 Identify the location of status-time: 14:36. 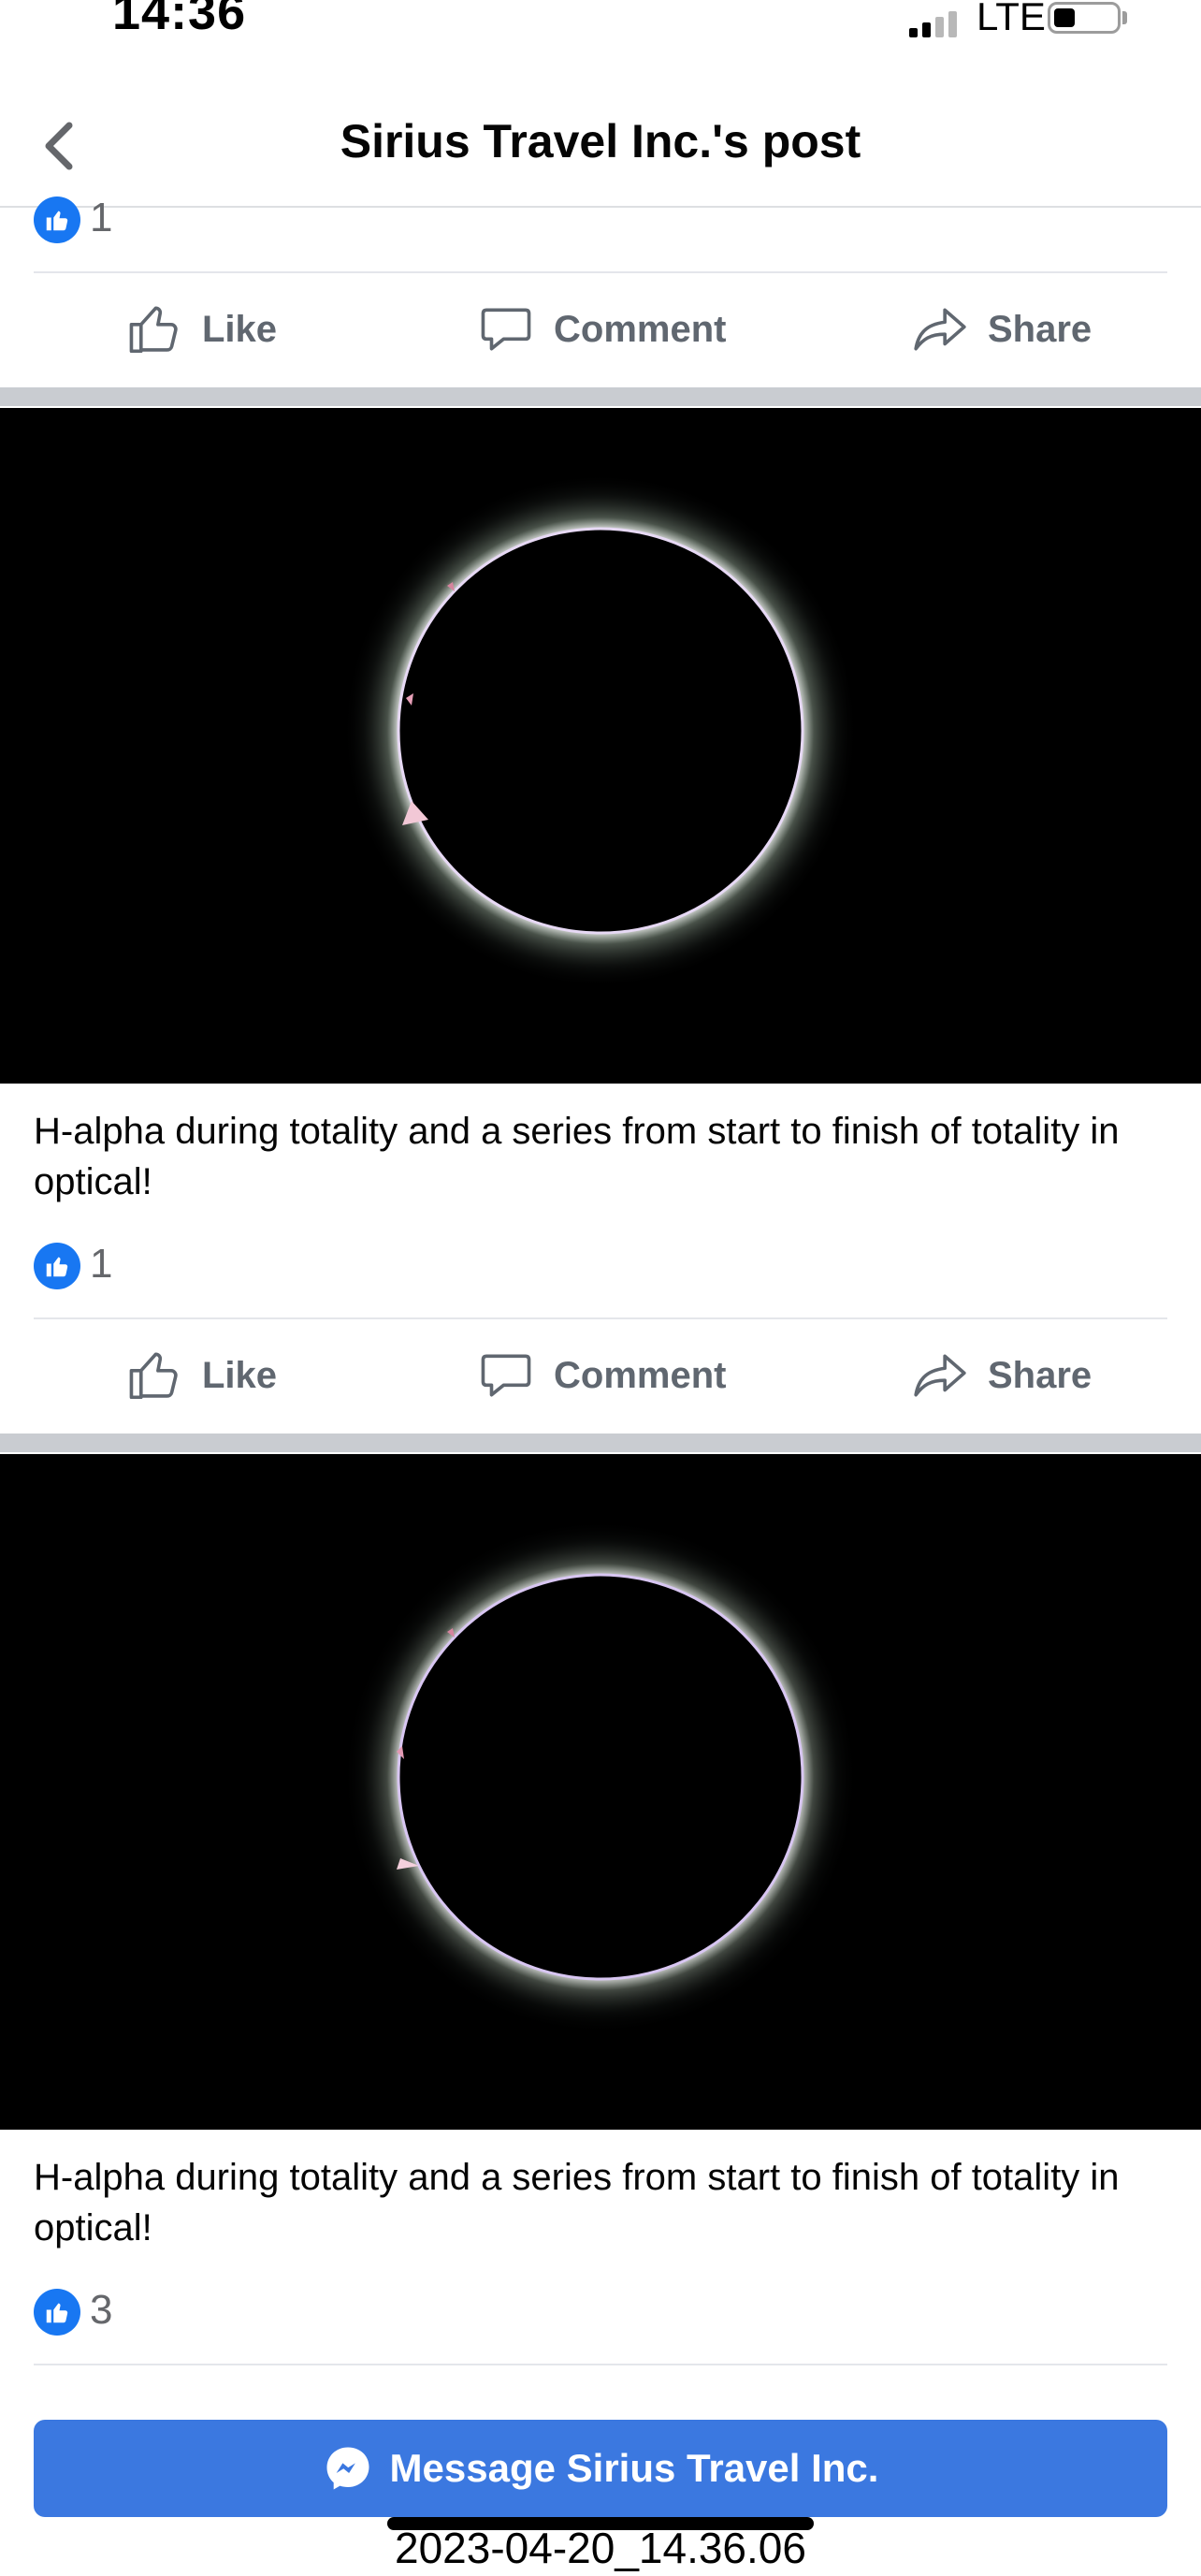
(179, 20).